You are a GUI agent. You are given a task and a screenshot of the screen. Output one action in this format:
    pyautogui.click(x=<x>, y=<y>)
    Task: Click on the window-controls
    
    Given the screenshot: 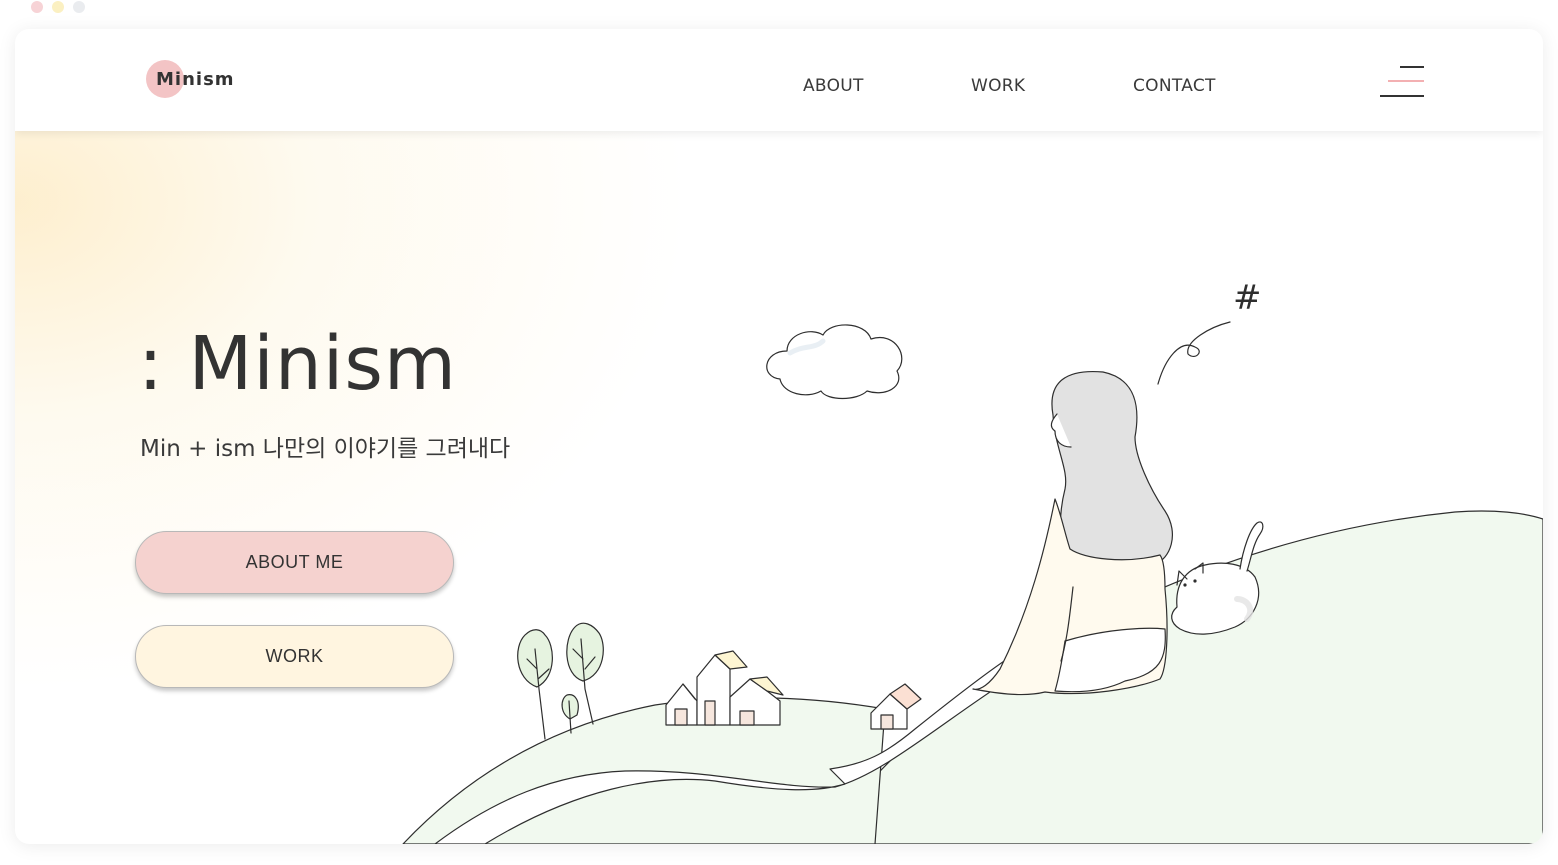 What is the action you would take?
    pyautogui.click(x=58, y=7)
    